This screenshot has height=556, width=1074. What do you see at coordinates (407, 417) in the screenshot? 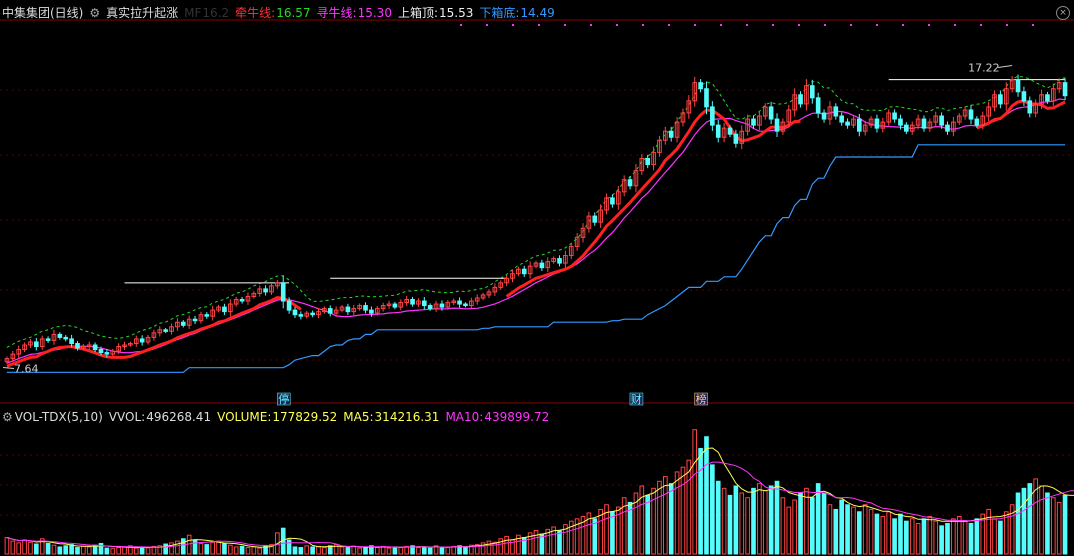
I see `ma5-value: 314216.31` at bounding box center [407, 417].